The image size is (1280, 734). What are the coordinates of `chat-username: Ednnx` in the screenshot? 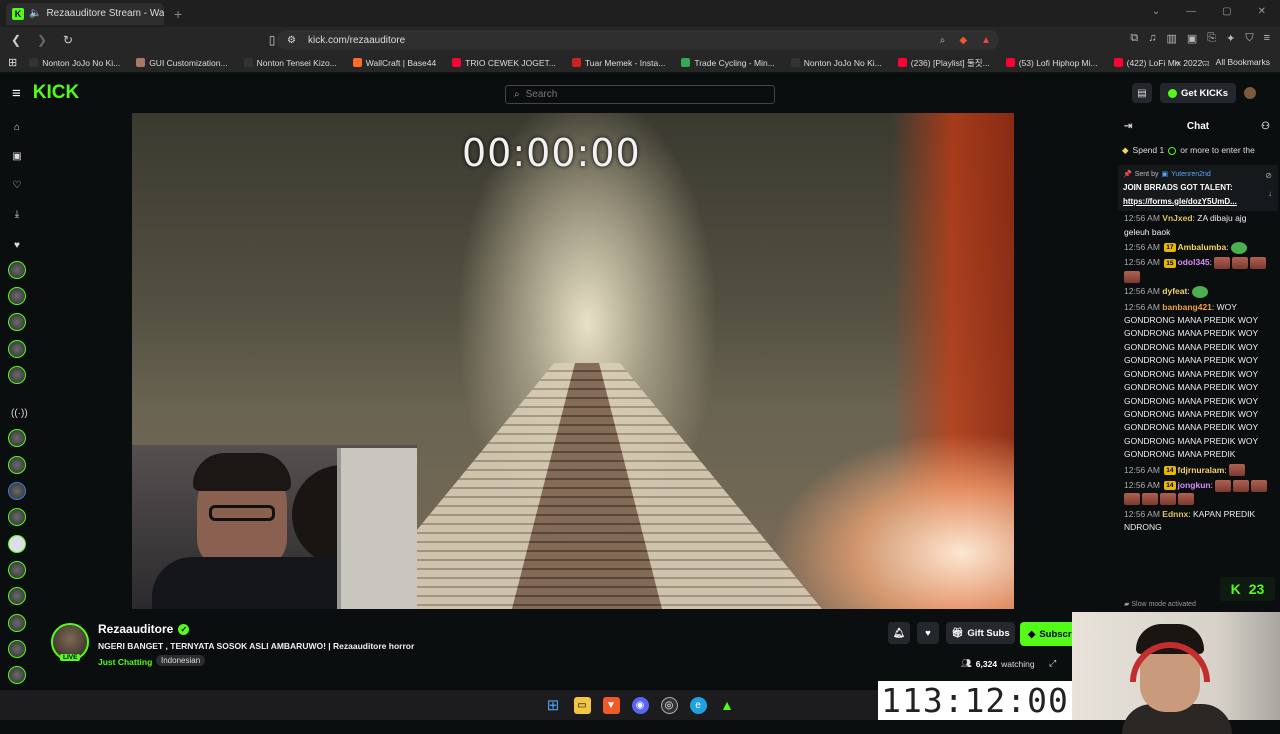 It's located at (1175, 514).